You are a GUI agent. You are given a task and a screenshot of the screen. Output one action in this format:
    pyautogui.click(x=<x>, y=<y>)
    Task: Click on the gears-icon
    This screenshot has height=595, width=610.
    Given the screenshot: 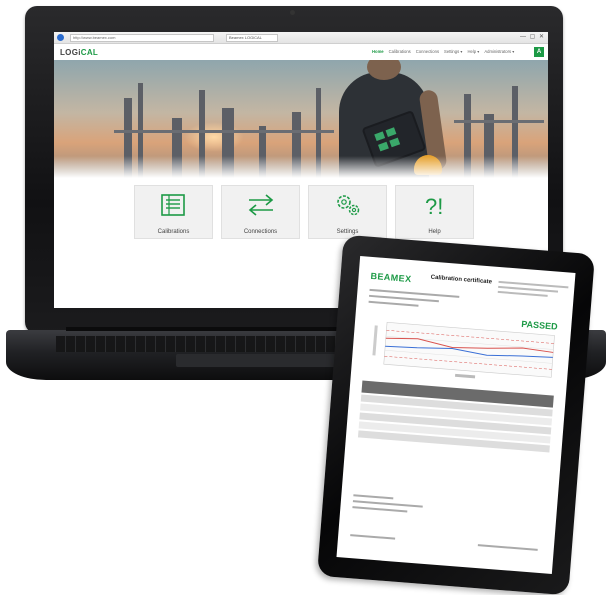 What is the action you would take?
    pyautogui.click(x=348, y=205)
    